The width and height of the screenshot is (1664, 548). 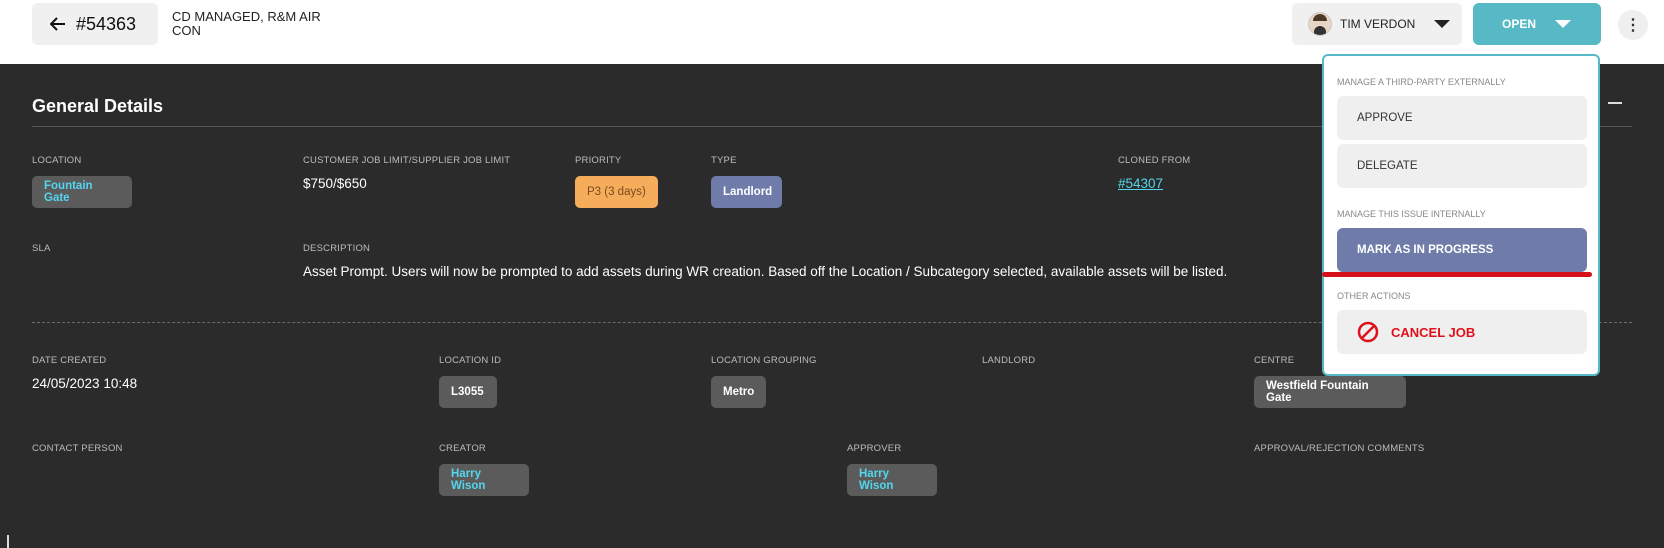 I want to click on date-created-value: 24/05/2023 10:48, so click(x=85, y=383).